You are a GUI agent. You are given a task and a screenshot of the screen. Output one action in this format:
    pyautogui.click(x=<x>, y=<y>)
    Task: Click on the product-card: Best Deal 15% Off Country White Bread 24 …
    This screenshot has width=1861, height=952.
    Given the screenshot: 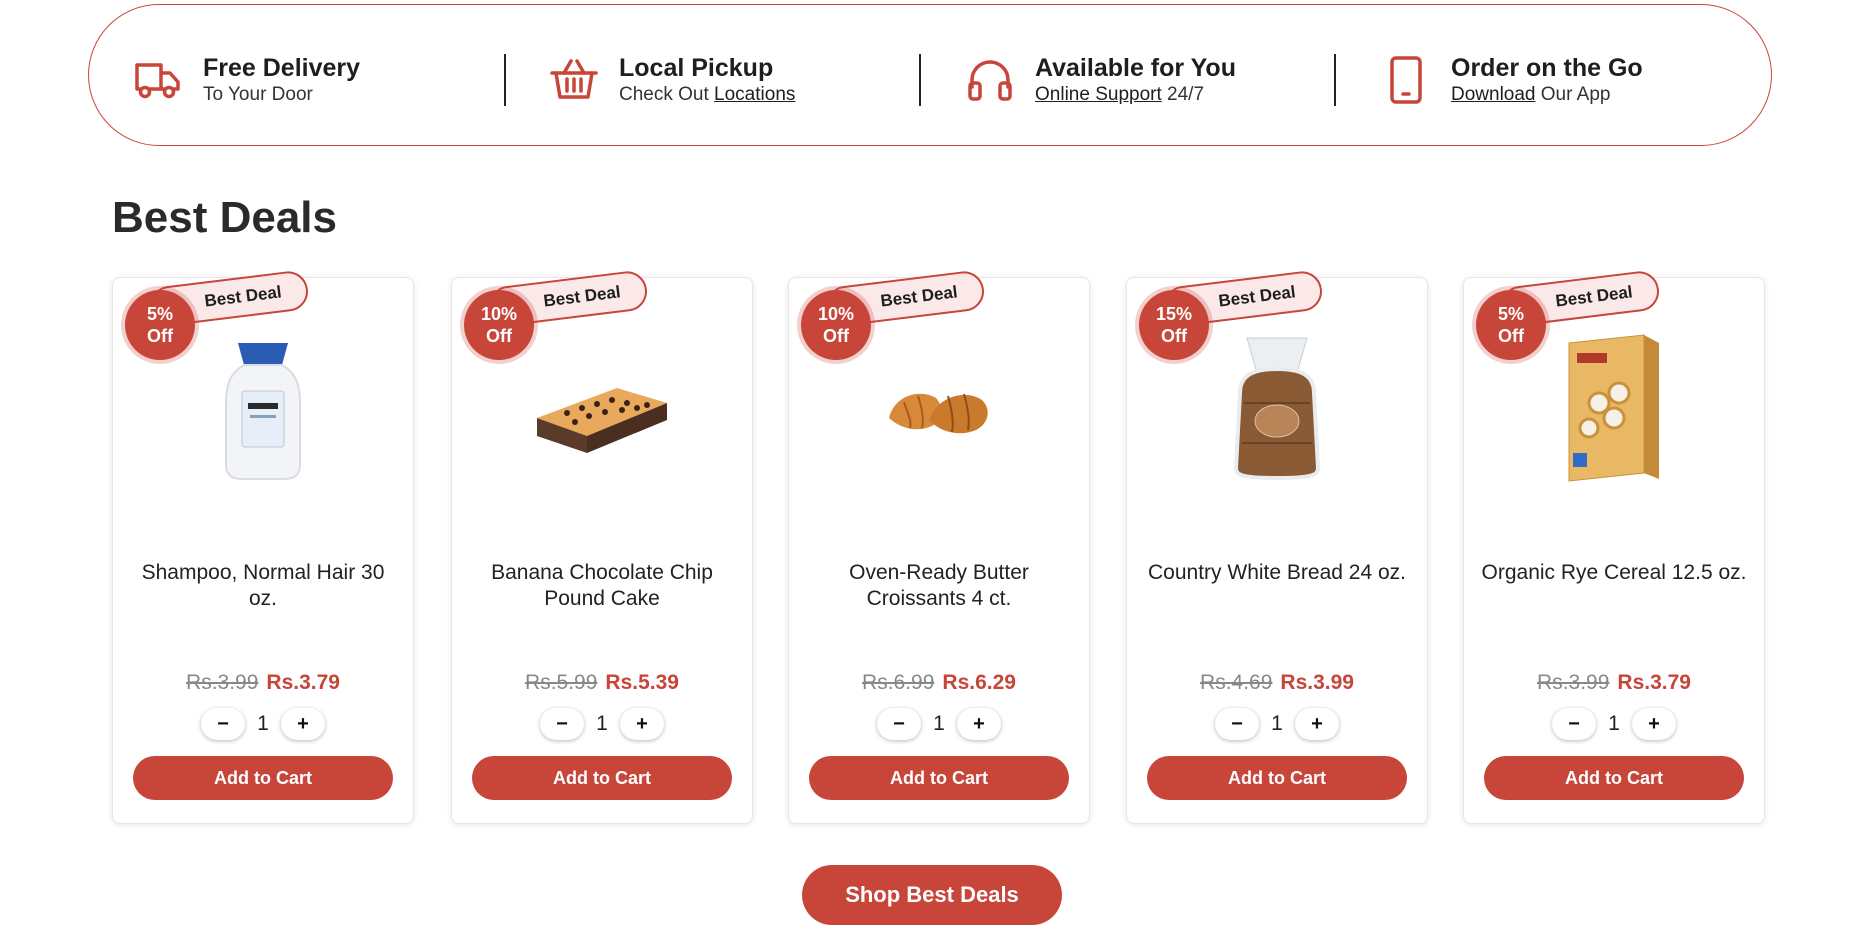 What is the action you would take?
    pyautogui.click(x=1277, y=546)
    